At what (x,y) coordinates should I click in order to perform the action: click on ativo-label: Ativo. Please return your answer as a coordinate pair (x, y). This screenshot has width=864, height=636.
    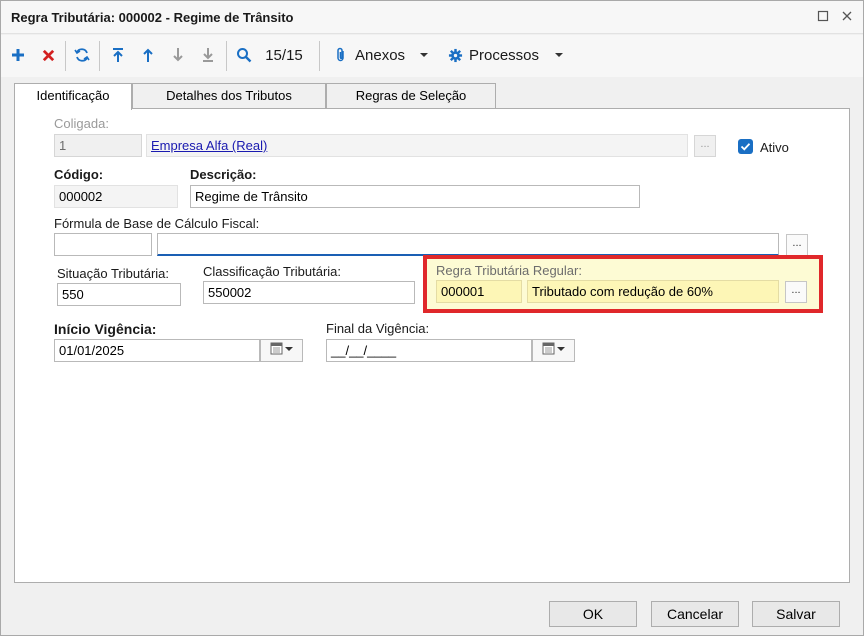
    Looking at the image, I should click on (774, 147).